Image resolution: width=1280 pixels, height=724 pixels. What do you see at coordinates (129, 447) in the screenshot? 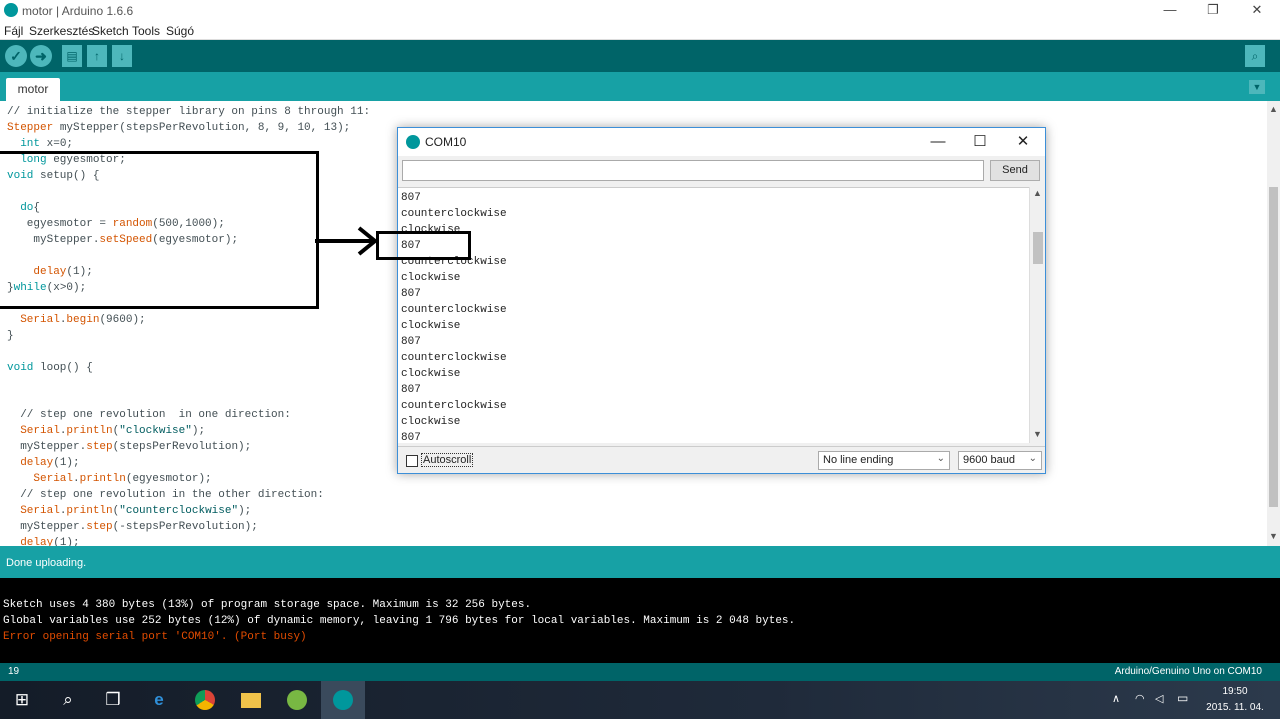
I see `code-line: myStepper.step(stepsPerRevolution);` at bounding box center [129, 447].